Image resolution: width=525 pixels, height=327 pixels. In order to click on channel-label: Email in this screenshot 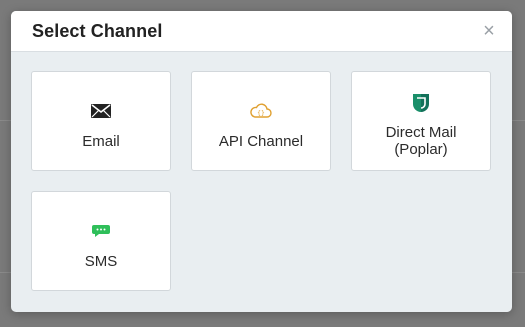, I will do `click(101, 141)`.